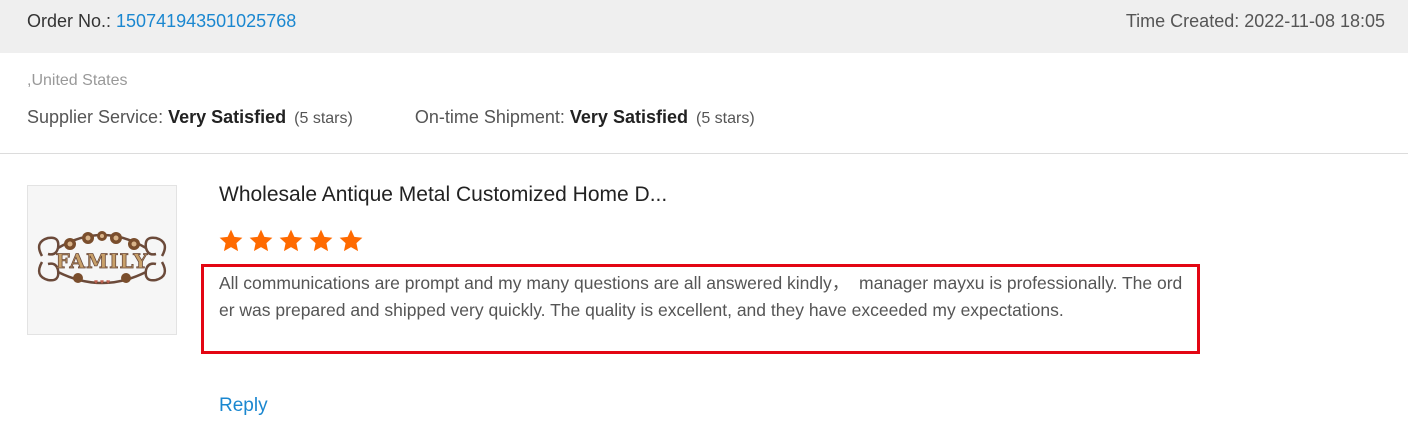 The width and height of the screenshot is (1408, 447). What do you see at coordinates (704, 153) in the screenshot?
I see `section-divider` at bounding box center [704, 153].